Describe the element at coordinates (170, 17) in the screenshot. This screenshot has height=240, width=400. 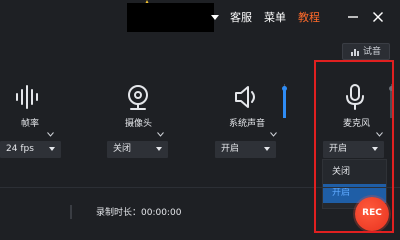
I see `redacted-account-area` at that location.